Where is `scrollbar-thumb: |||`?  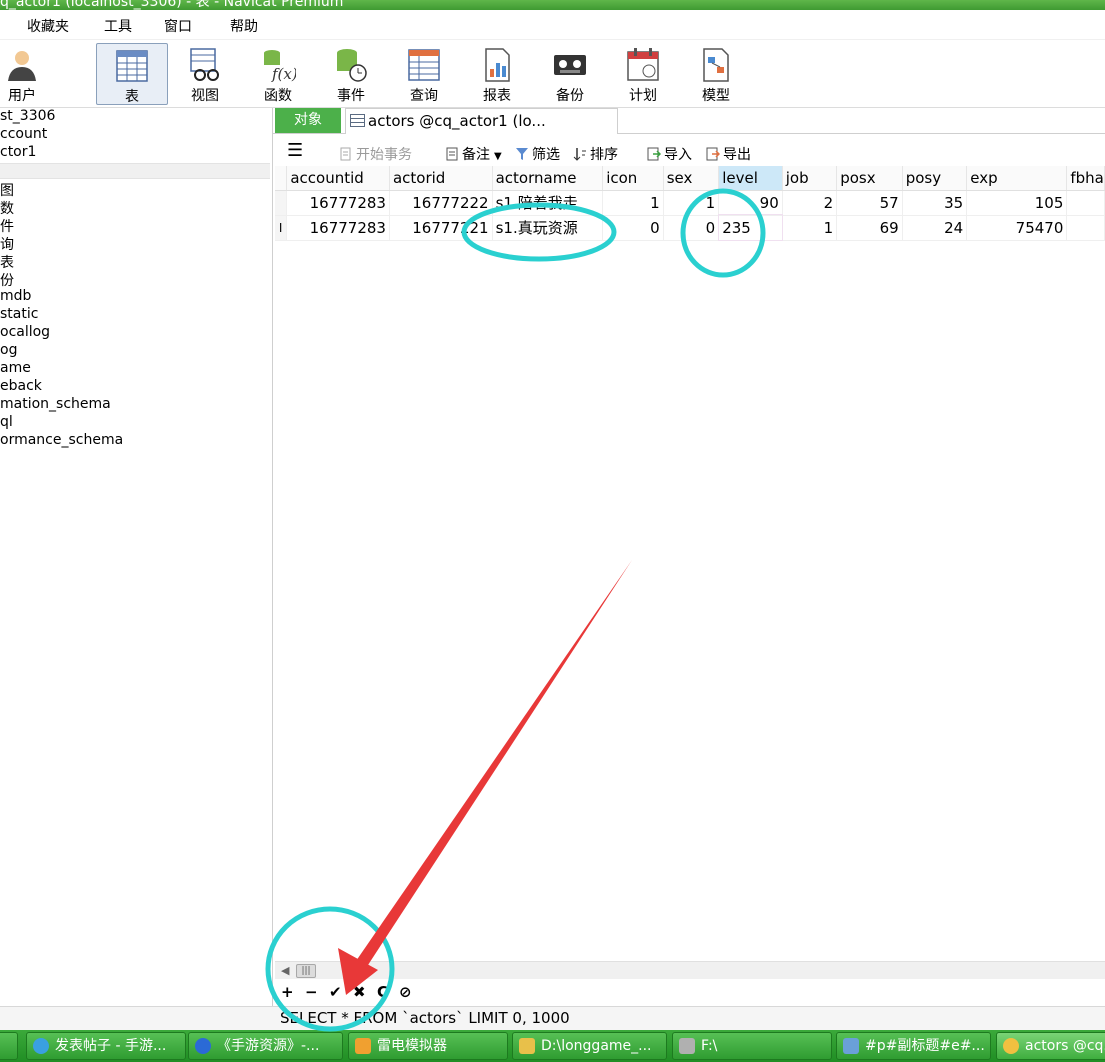 scrollbar-thumb: ||| is located at coordinates (306, 971).